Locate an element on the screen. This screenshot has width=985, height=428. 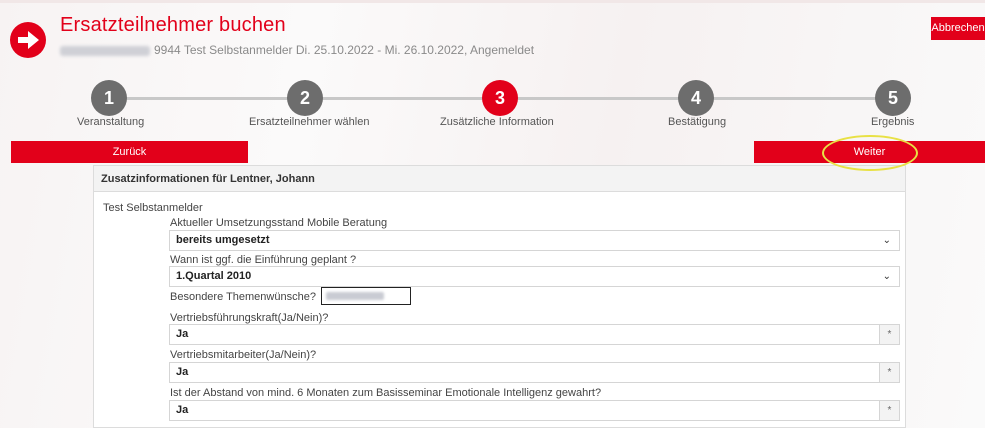
step-1-circle: 1 is located at coordinates (109, 98).